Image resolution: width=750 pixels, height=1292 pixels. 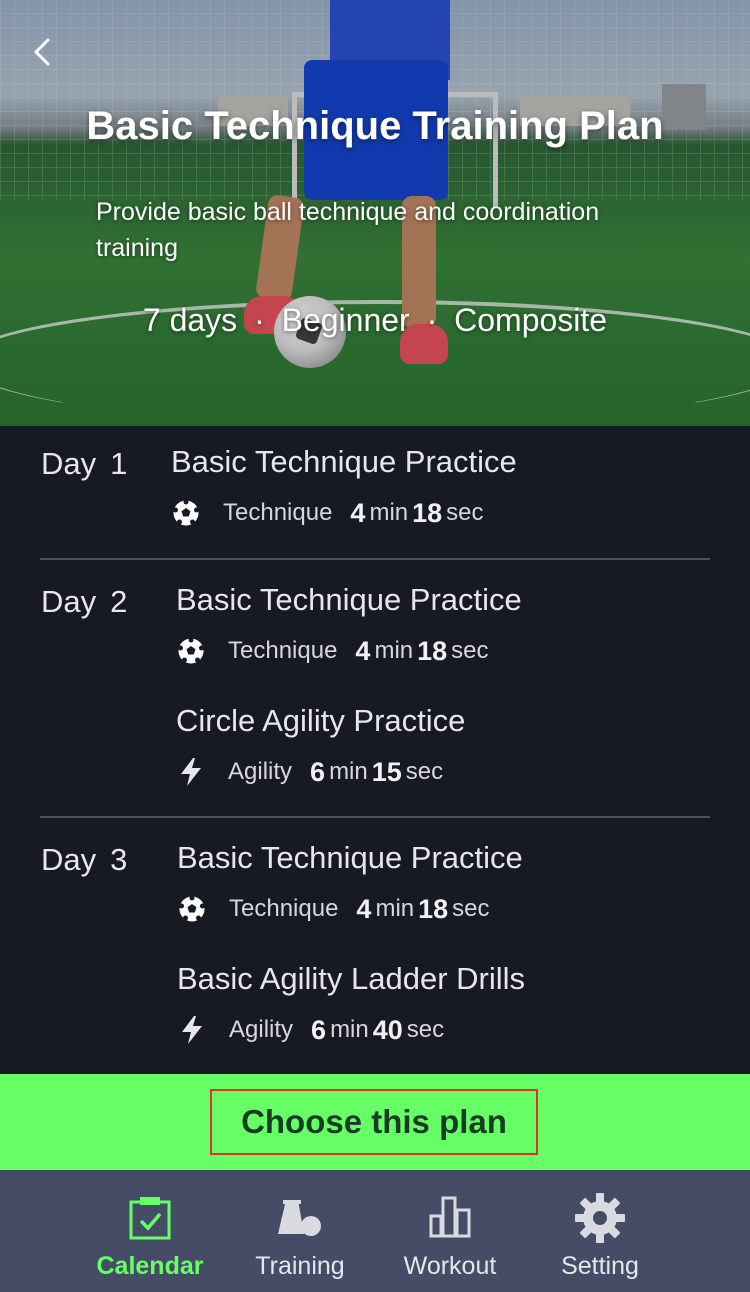 What do you see at coordinates (600, 1266) in the screenshot?
I see `tab-label: Setting` at bounding box center [600, 1266].